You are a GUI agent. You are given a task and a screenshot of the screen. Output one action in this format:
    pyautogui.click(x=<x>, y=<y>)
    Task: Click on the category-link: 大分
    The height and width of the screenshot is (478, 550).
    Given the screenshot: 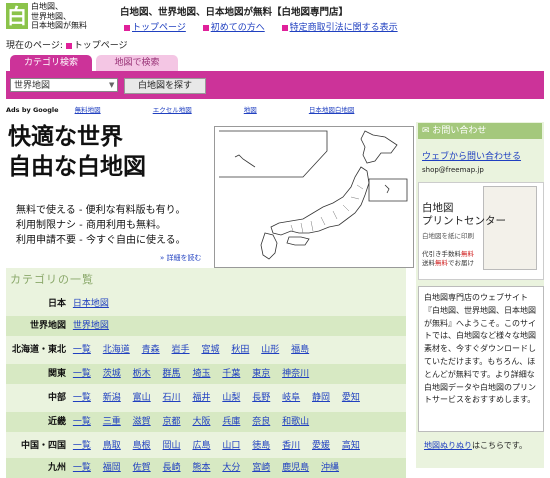 What is the action you would take?
    pyautogui.click(x=231, y=468)
    